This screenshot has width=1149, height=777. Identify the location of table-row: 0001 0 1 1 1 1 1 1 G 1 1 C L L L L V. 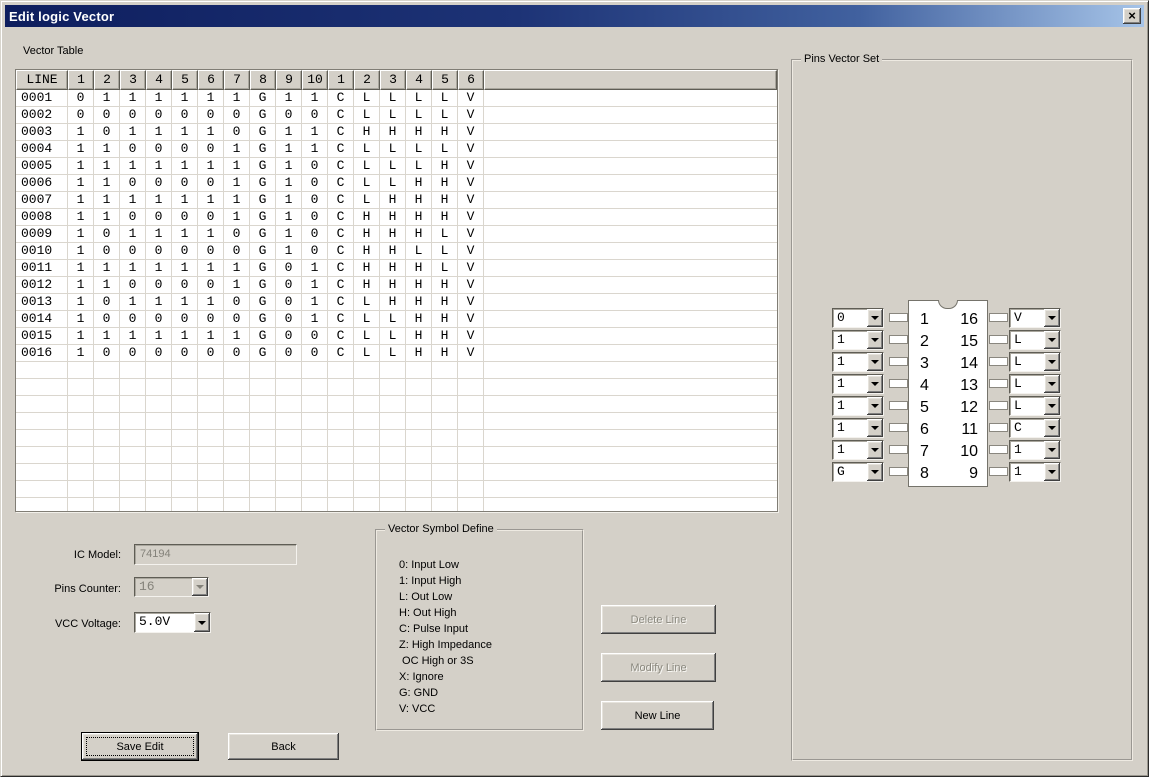
(396, 98).